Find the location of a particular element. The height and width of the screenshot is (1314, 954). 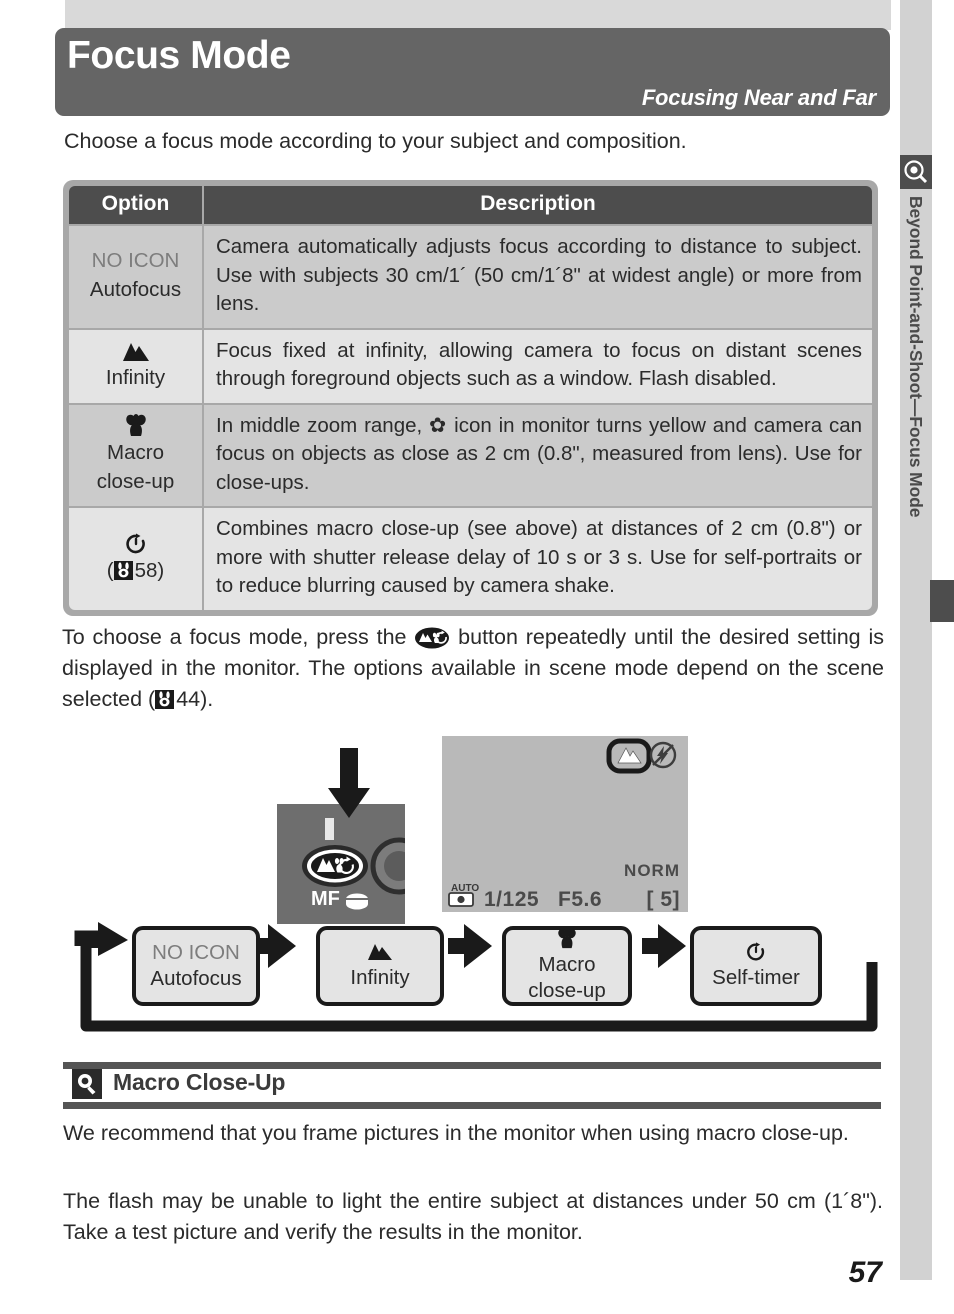

table-header-row: Option Description is located at coordinates (470, 205).